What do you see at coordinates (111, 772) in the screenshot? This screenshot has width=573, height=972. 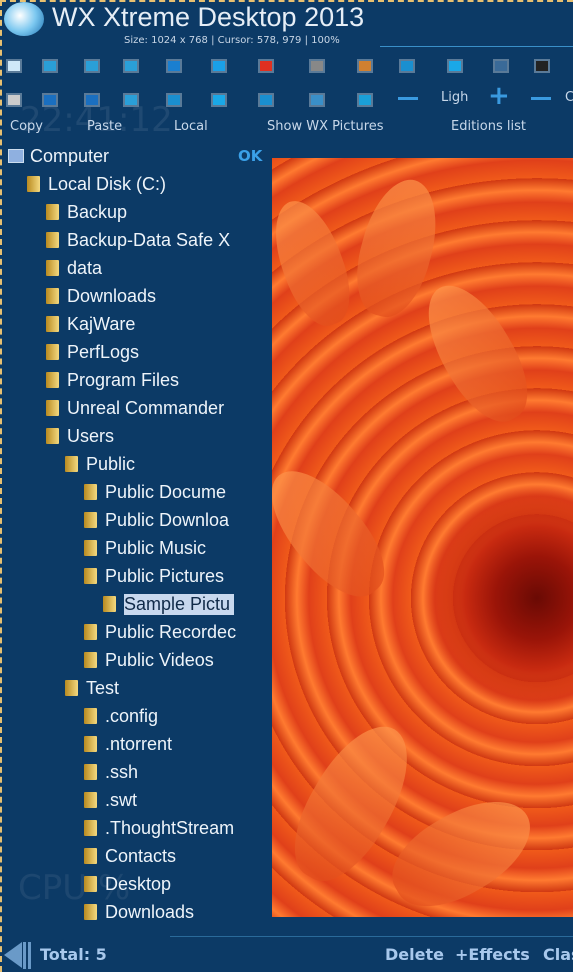 I see `tree-item: .ssh` at bounding box center [111, 772].